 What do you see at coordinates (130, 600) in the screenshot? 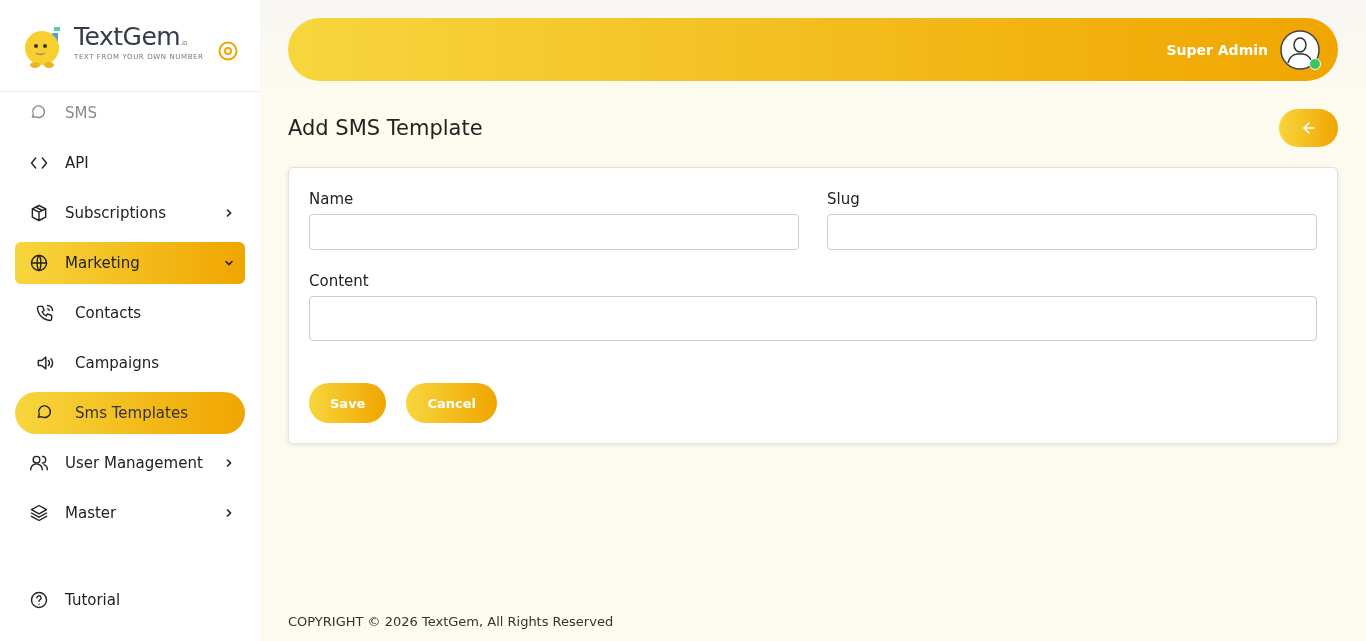
I see `sidebar-item: Tutorial` at bounding box center [130, 600].